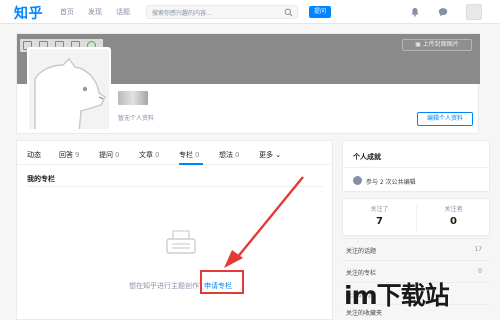 The width and height of the screenshot is (500, 320). What do you see at coordinates (453, 221) in the screenshot?
I see `followers-count: 0` at bounding box center [453, 221].